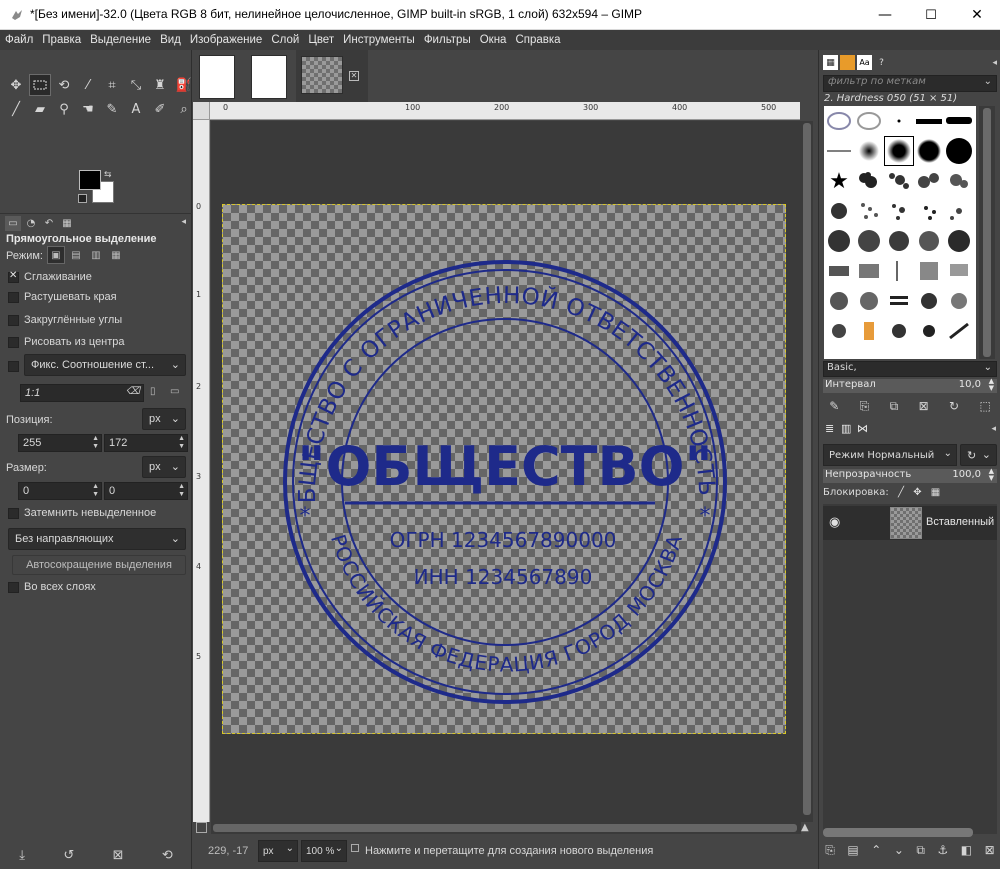 The height and width of the screenshot is (869, 1000). Describe the element at coordinates (978, 455) in the screenshot. I see `layer-mode-switch: ↻ ⌄` at that location.